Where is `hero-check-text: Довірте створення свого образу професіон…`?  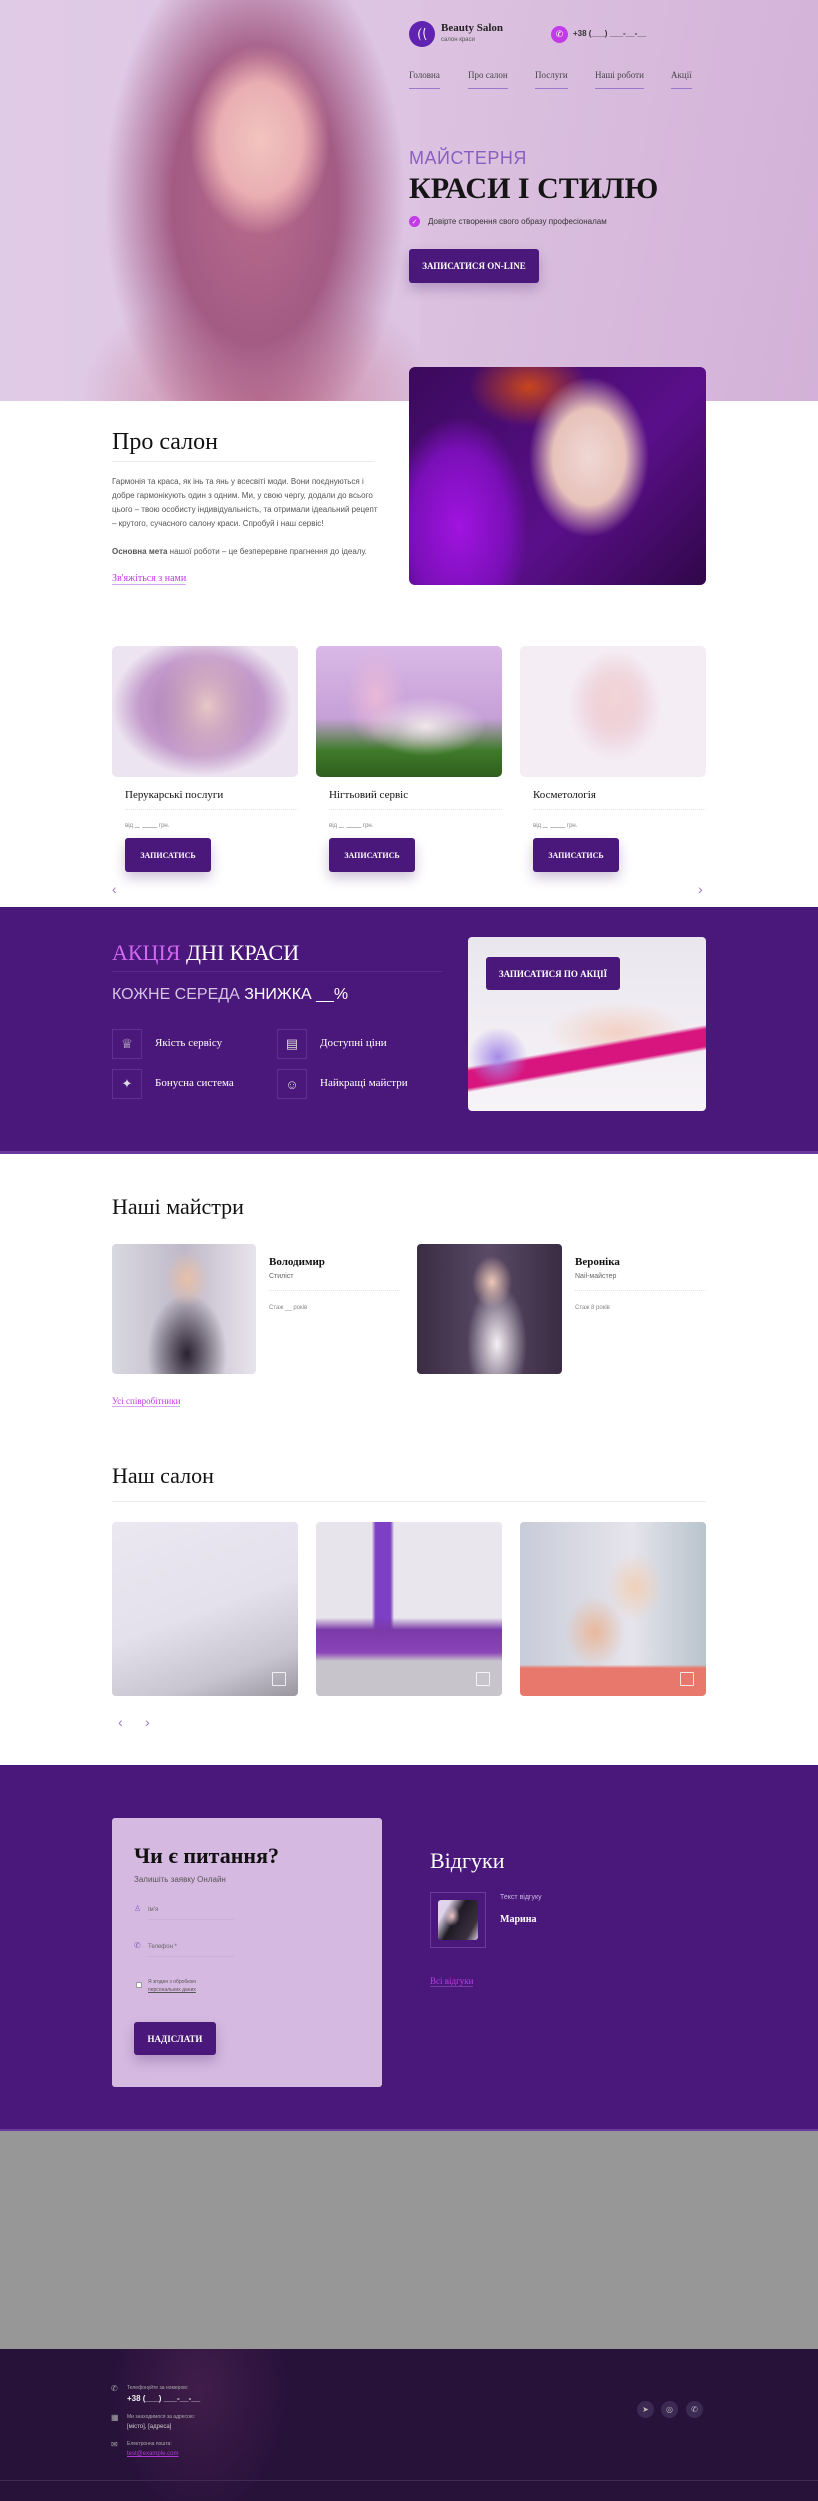 hero-check-text: Довірте створення свого образу професіон… is located at coordinates (517, 221).